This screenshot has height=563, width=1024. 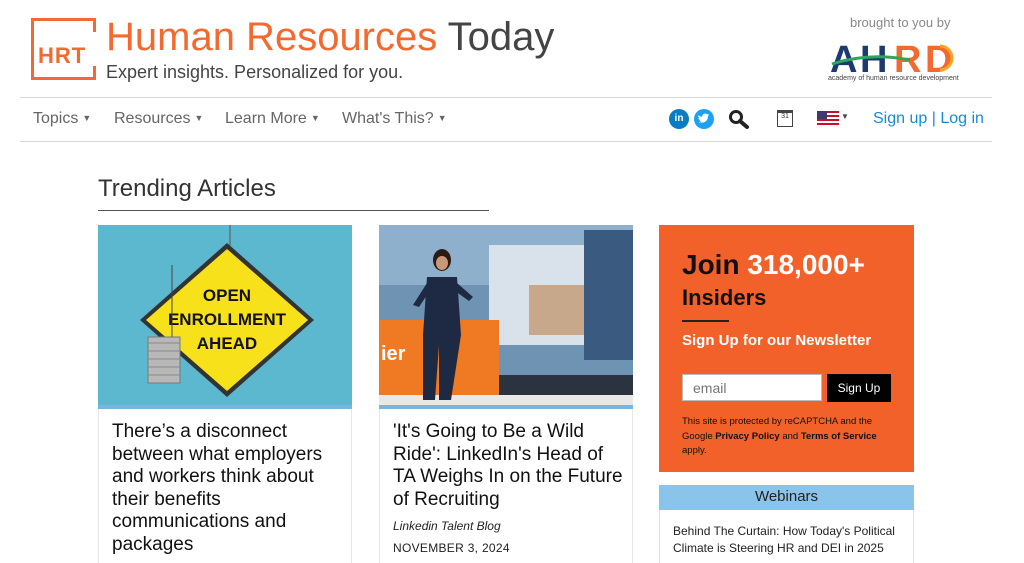 What do you see at coordinates (928, 119) in the screenshot?
I see `auth-links: Sign up | Log in` at bounding box center [928, 119].